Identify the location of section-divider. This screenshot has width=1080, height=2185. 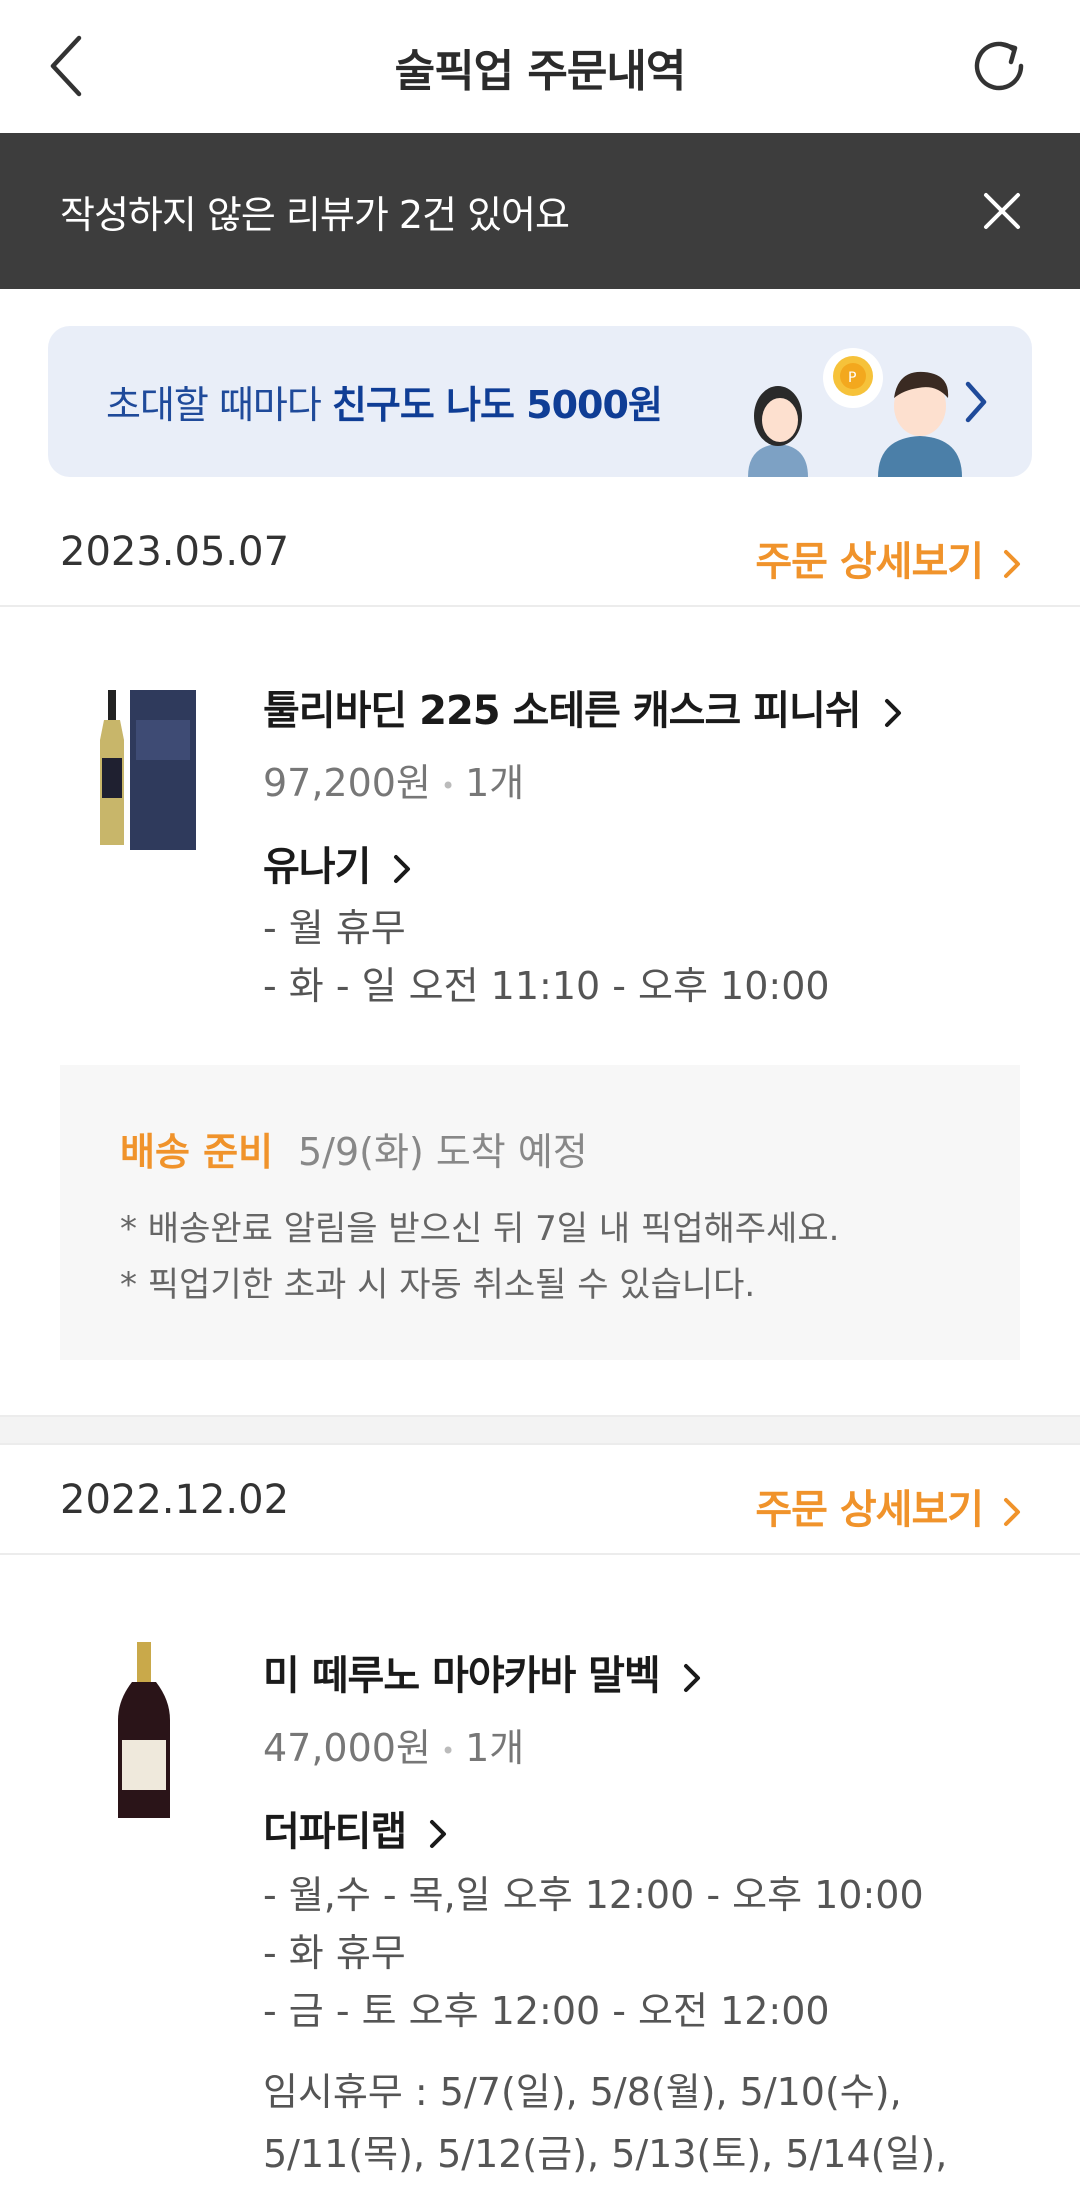
(540, 1430).